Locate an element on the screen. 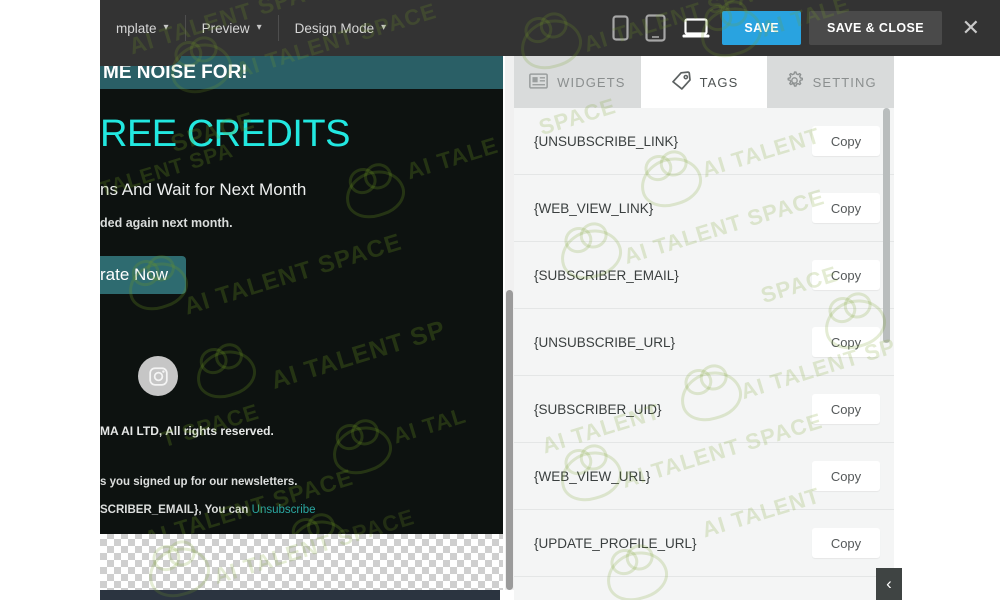  email-footer-email-line: SCRIBER_EMAIL}, You can Unsubscribe is located at coordinates (301, 510).